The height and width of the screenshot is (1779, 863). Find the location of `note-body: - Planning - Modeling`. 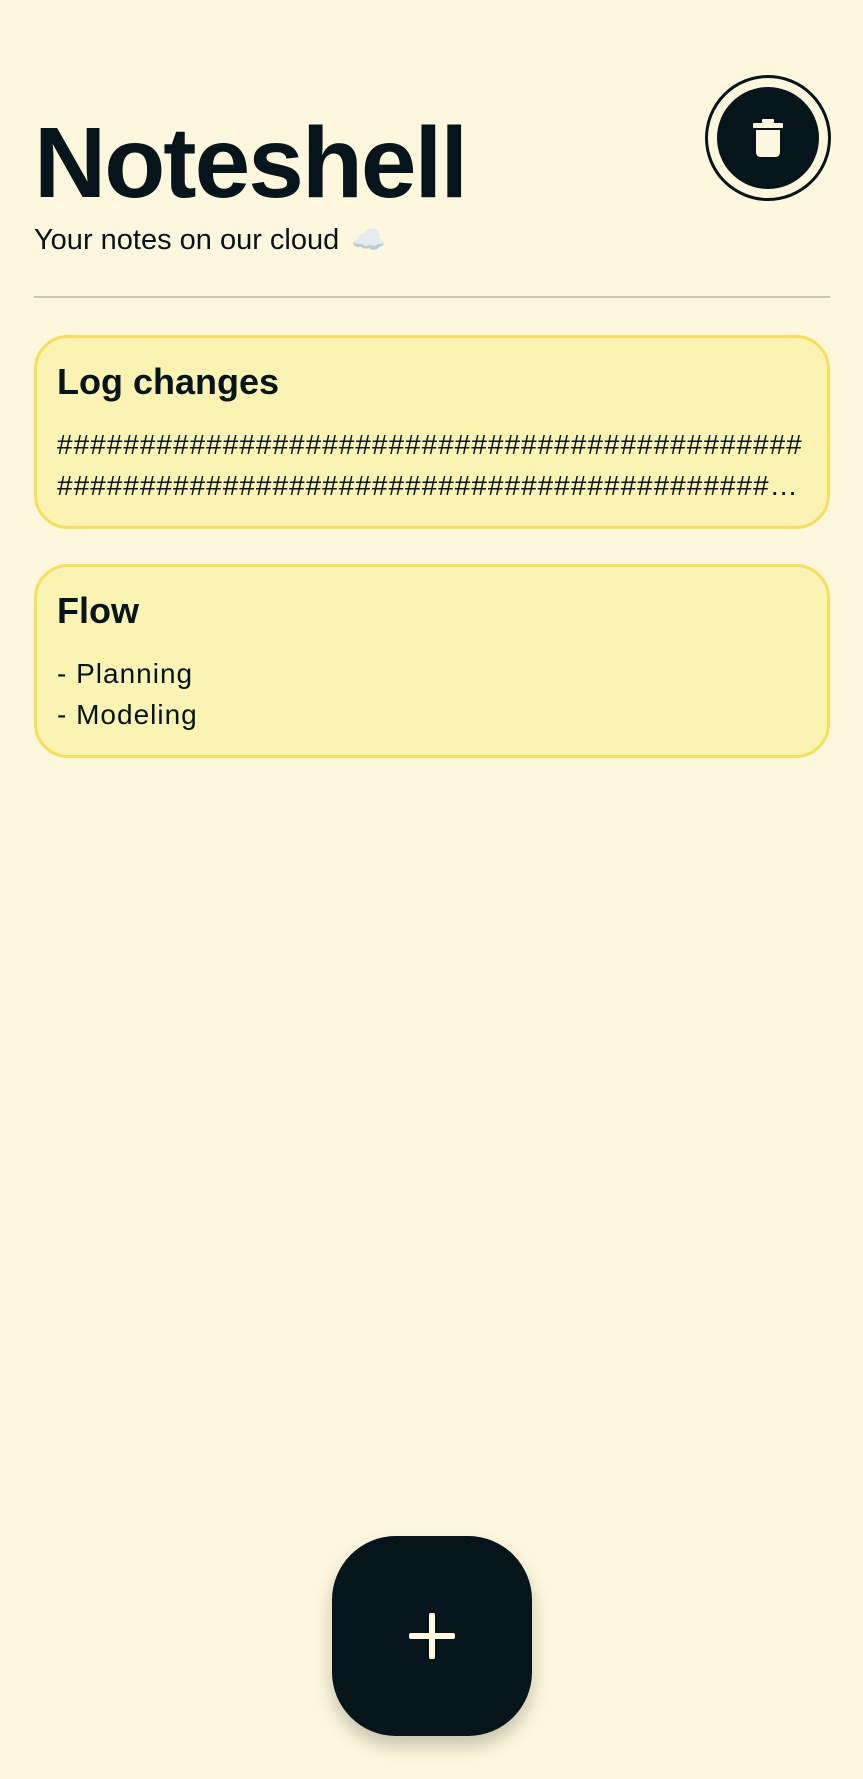

note-body: - Planning - Modeling is located at coordinates (127, 694).